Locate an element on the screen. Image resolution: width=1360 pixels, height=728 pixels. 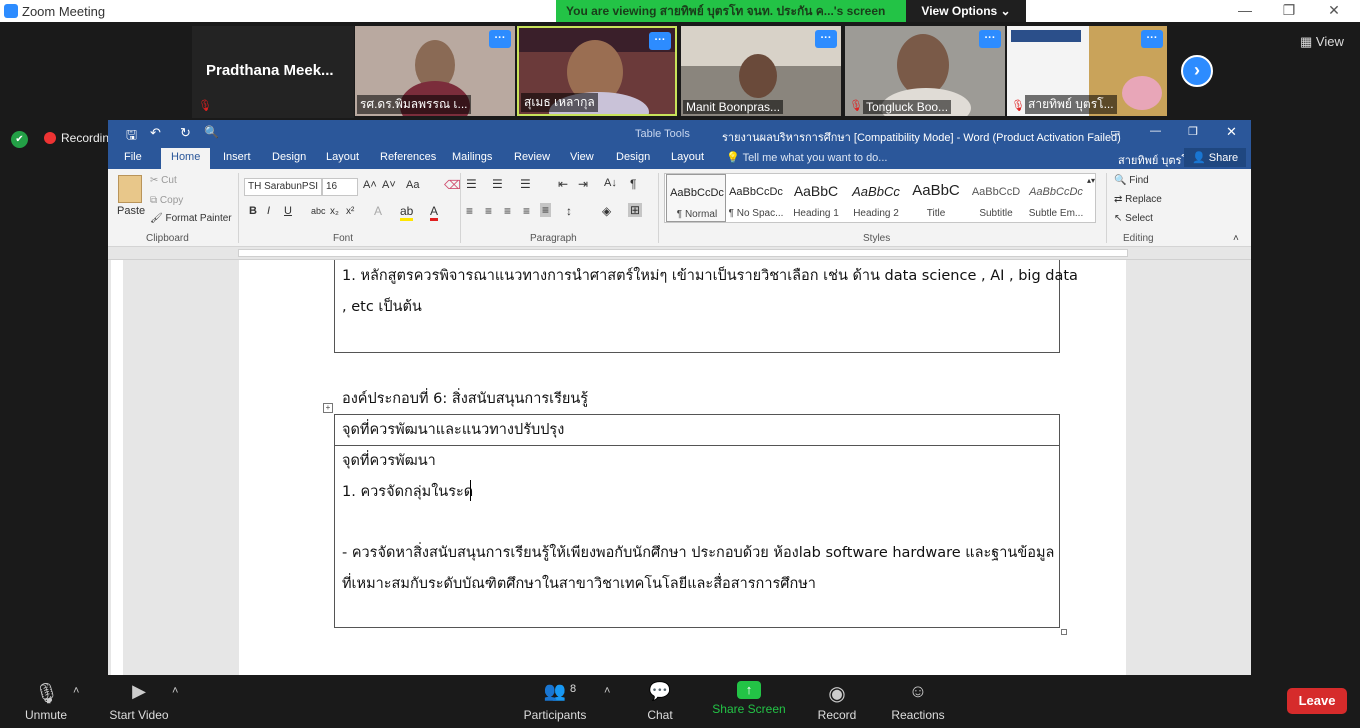
table-move-handle-icon: + is located at coordinates (328, 408).